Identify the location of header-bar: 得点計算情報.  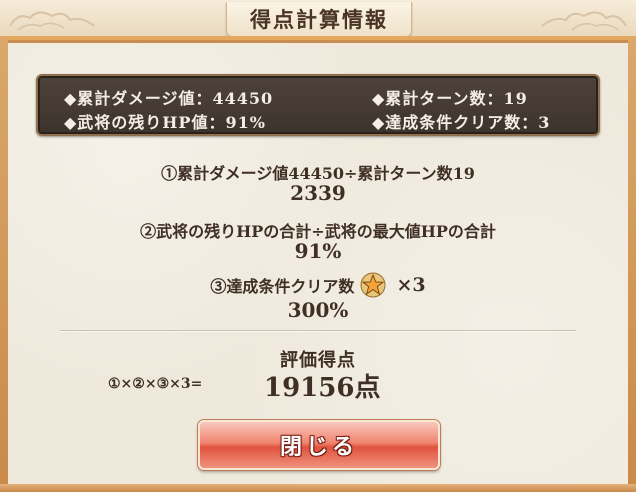
(318, 21).